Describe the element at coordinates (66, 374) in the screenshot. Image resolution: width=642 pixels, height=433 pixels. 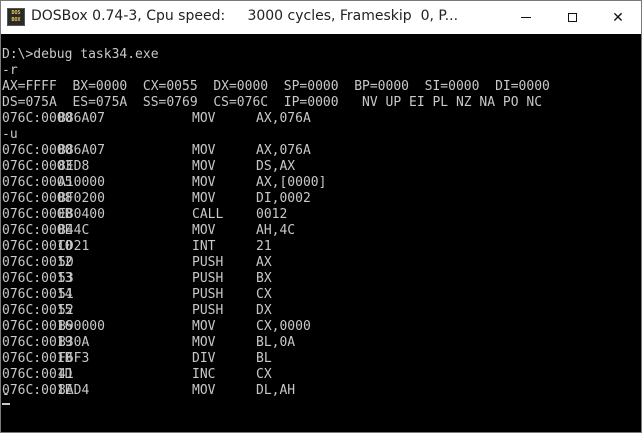
I see `disassembly-hex: 41` at that location.